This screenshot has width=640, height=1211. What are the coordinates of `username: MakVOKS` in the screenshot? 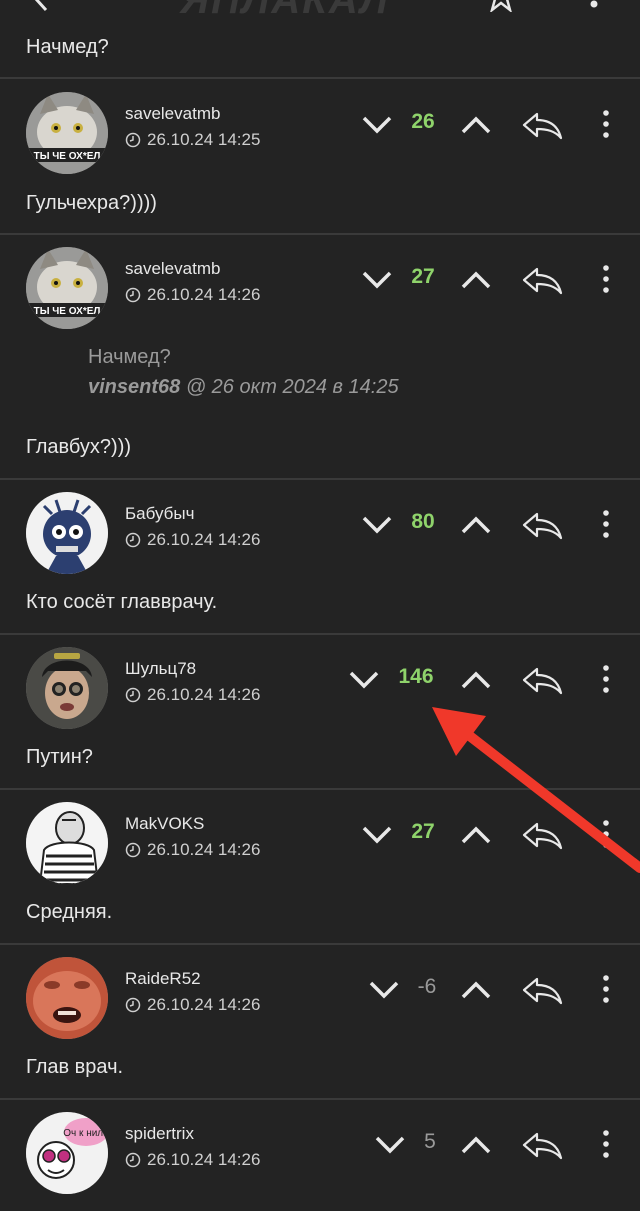 It's located at (164, 824).